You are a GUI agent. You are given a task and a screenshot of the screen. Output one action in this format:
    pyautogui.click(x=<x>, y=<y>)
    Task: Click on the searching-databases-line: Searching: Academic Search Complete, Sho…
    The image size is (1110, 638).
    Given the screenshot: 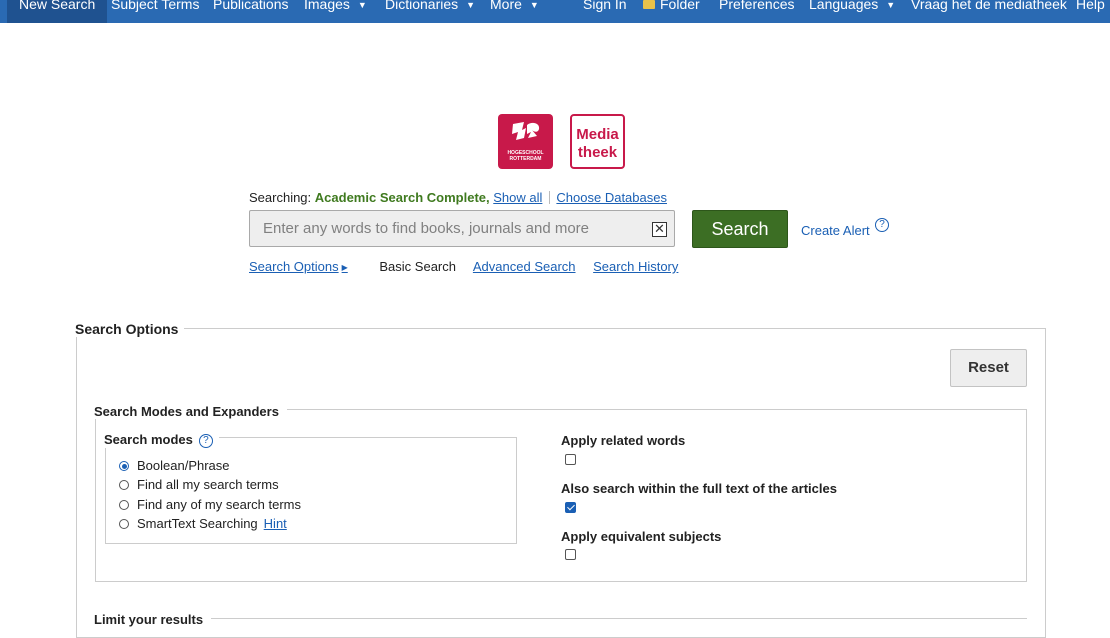 What is the action you would take?
    pyautogui.click(x=458, y=197)
    